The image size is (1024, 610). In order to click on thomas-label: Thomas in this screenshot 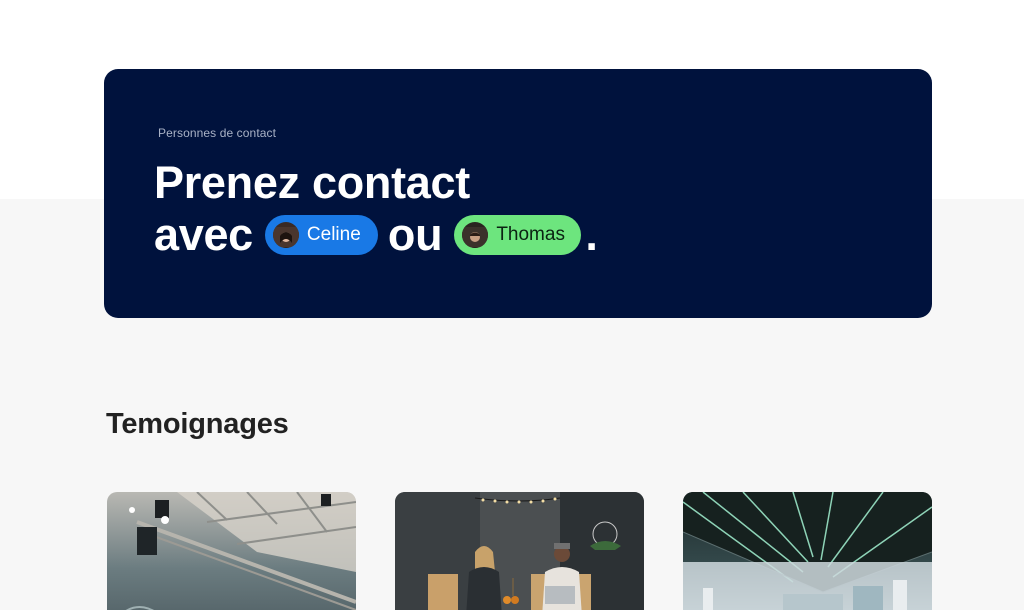, I will do `click(530, 234)`.